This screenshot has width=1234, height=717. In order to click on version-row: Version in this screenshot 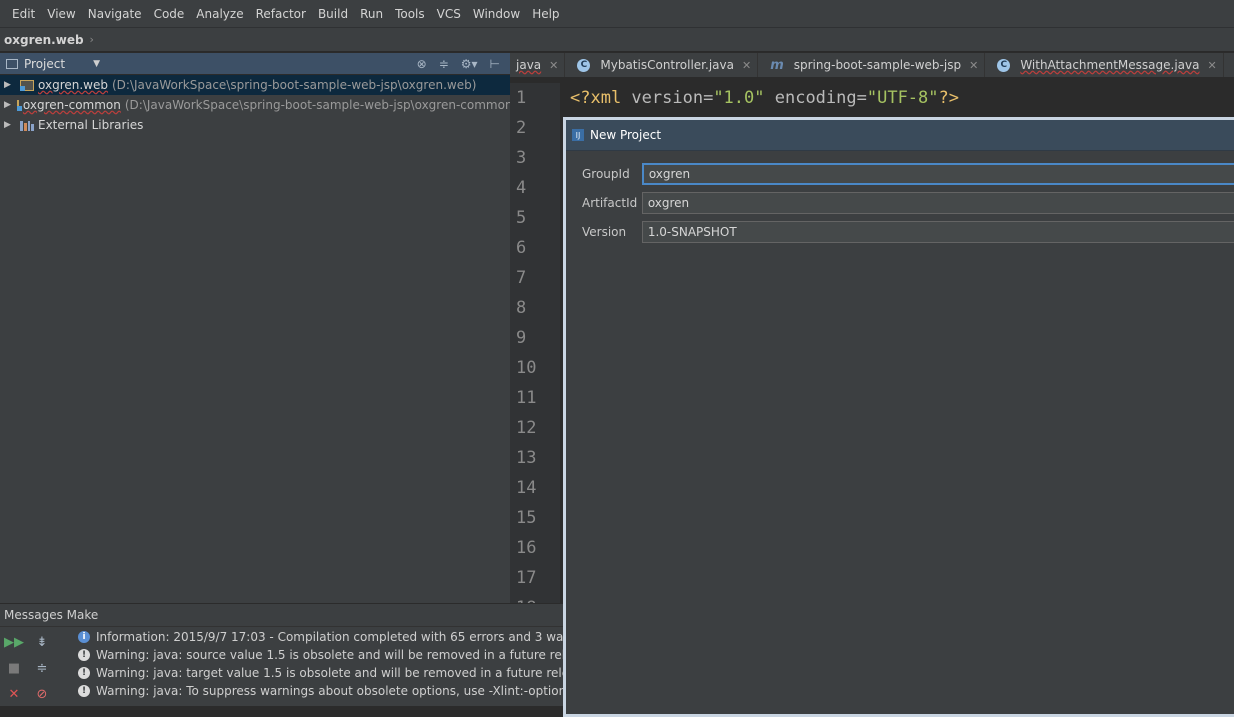, I will do `click(900, 231)`.